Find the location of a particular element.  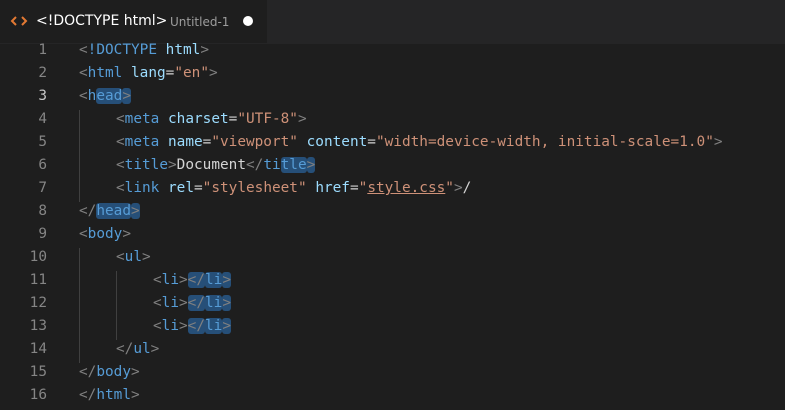

code-token: link is located at coordinates (146, 188).